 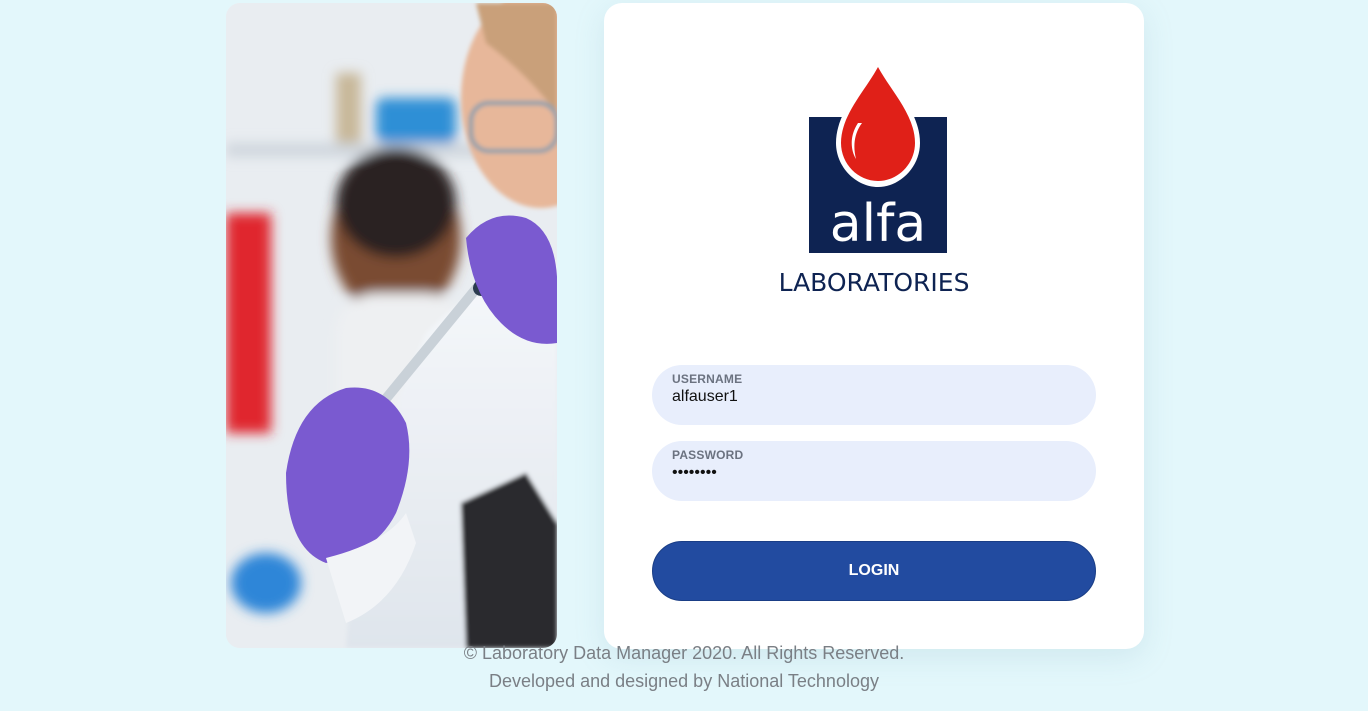 What do you see at coordinates (874, 179) in the screenshot?
I see `alfa-laboratories-logo: alfa LABORATORIES` at bounding box center [874, 179].